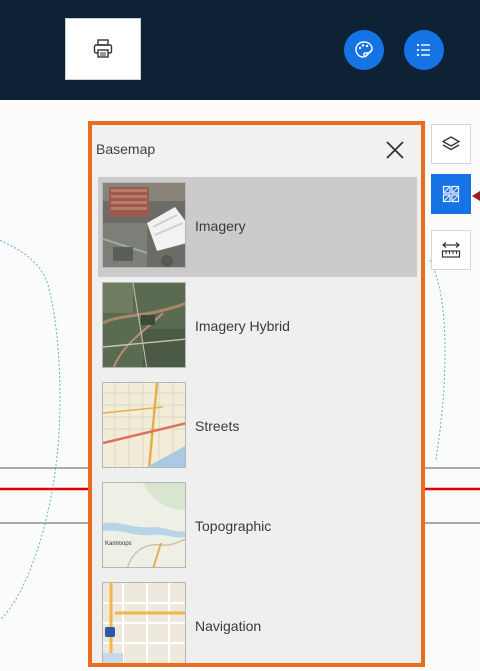 This screenshot has height=671, width=480. I want to click on basemap-gallery-button, so click(451, 194).